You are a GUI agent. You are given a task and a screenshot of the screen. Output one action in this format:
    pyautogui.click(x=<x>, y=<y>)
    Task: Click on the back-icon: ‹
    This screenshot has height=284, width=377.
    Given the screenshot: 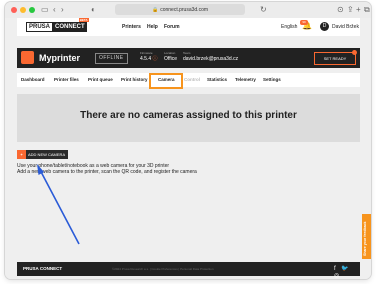 What is the action you would take?
    pyautogui.click(x=54, y=10)
    